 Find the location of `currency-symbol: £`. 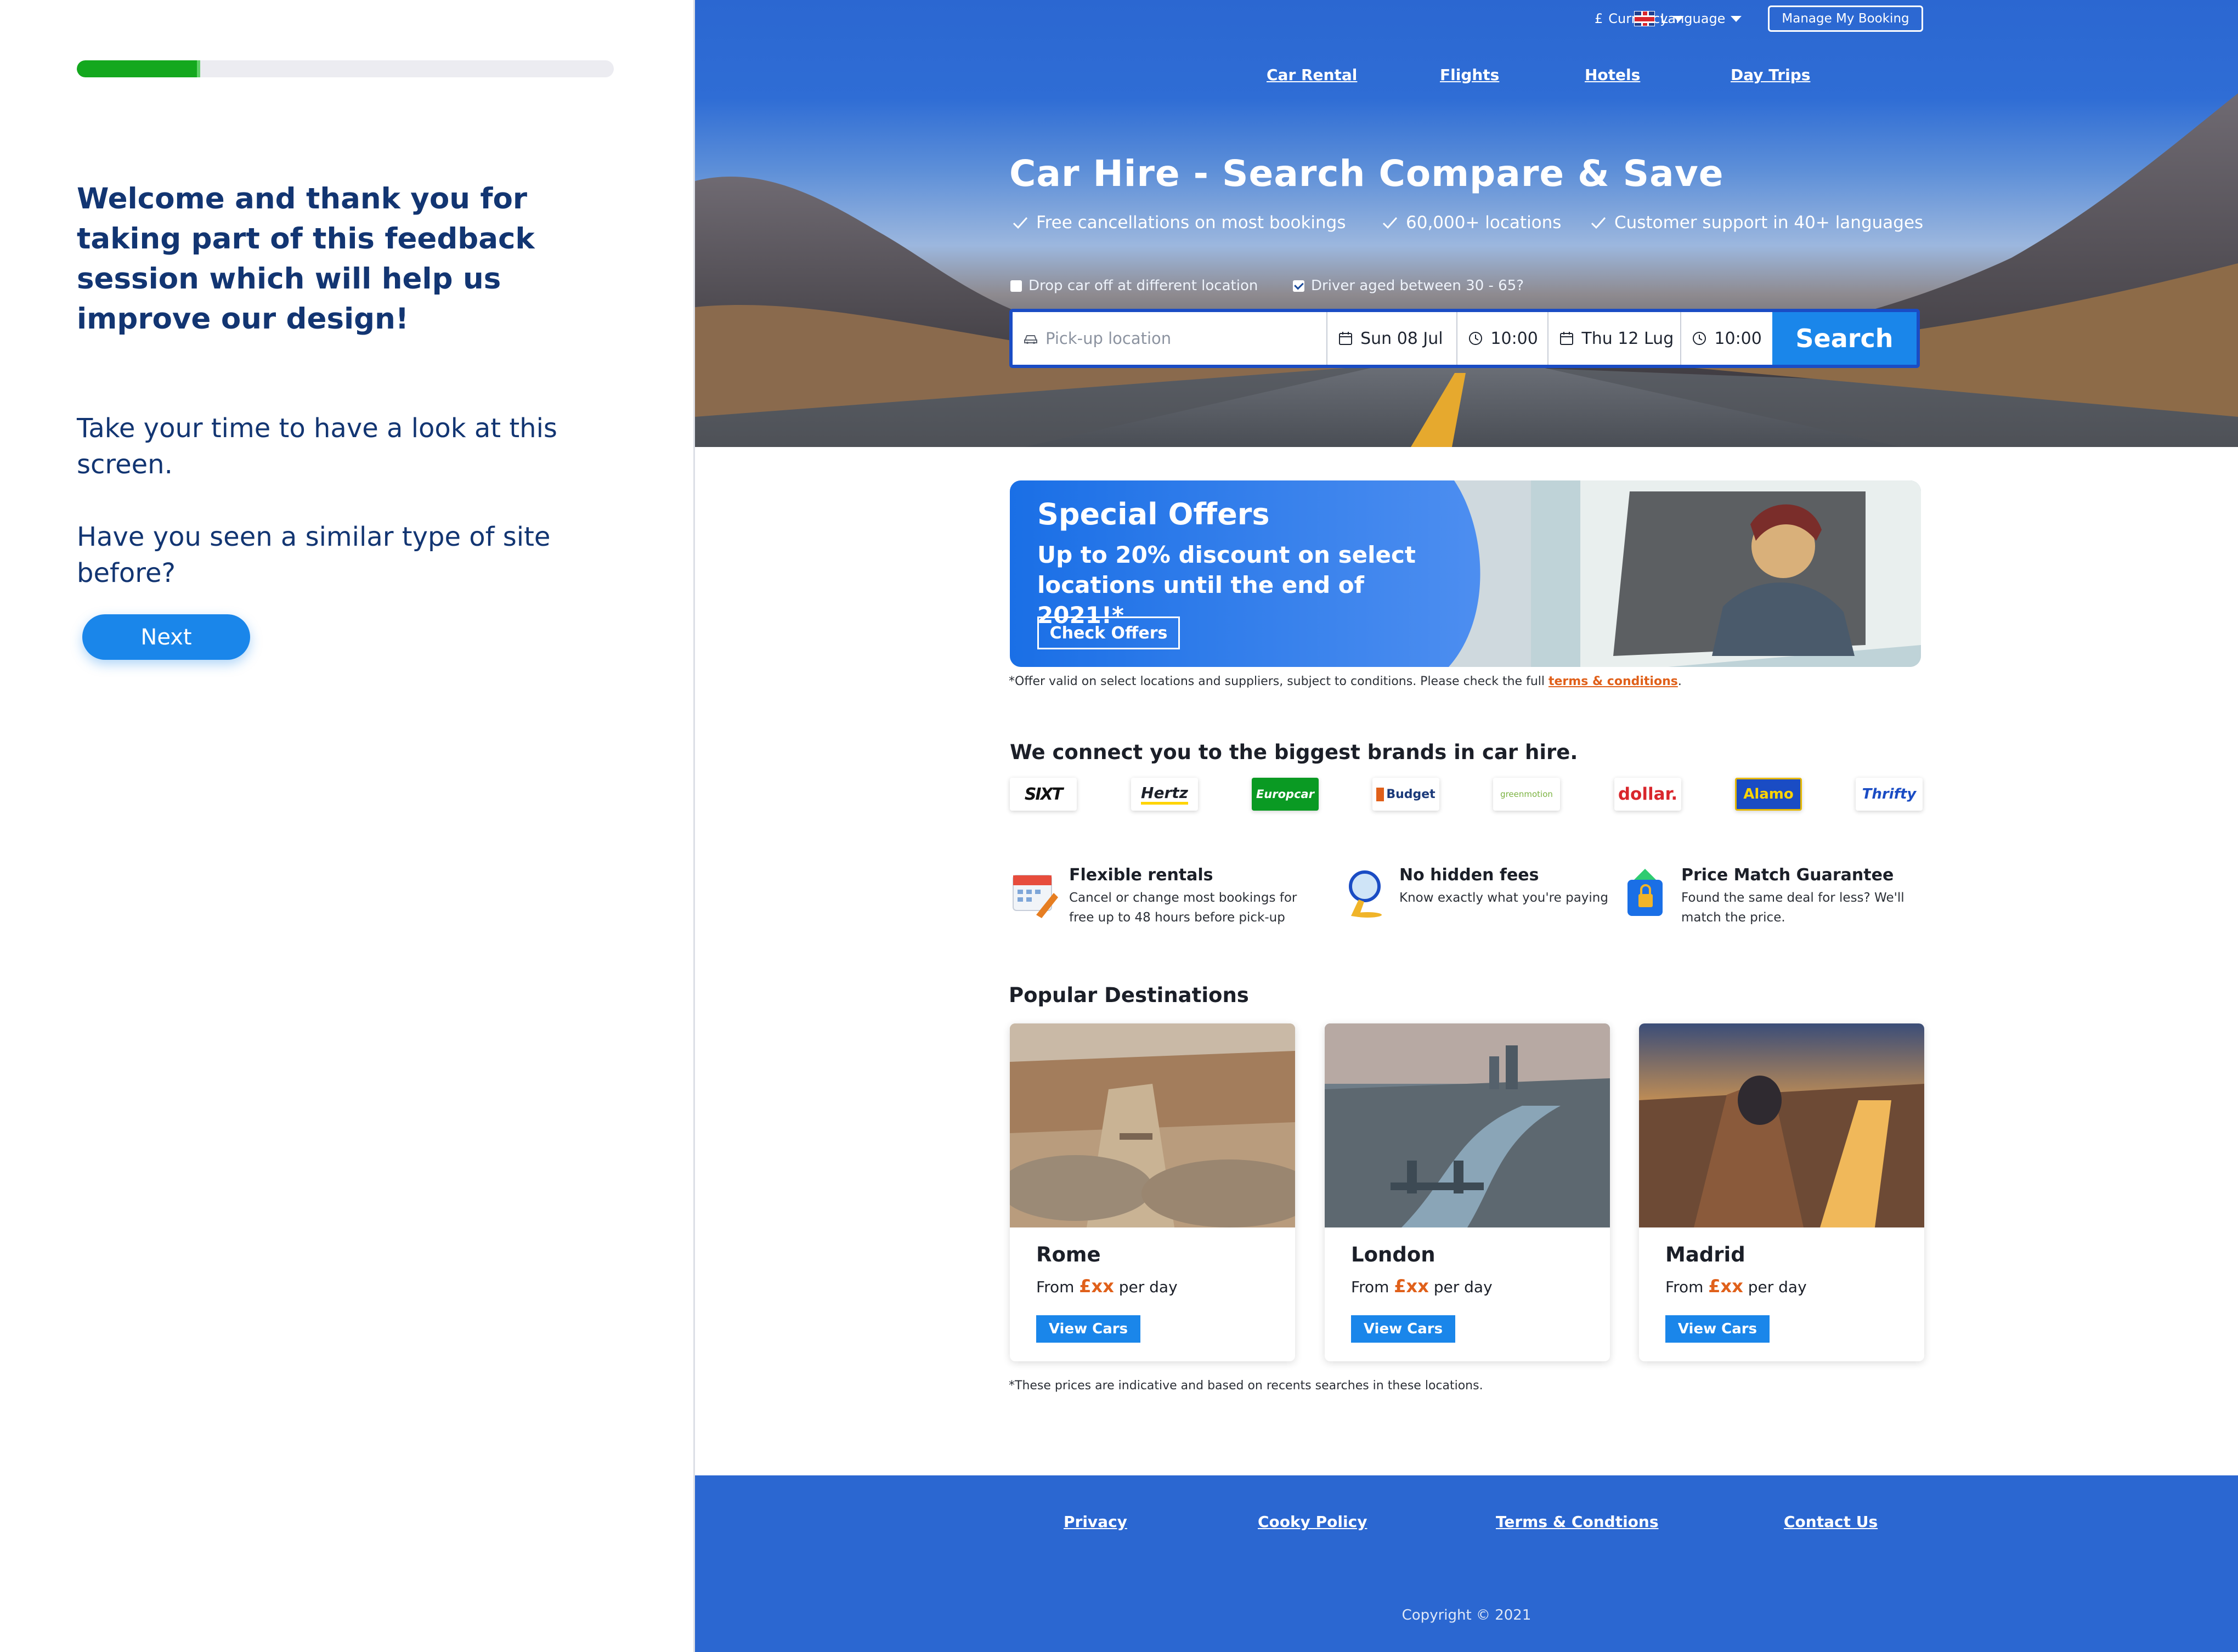

currency-symbol: £ is located at coordinates (1599, 18).